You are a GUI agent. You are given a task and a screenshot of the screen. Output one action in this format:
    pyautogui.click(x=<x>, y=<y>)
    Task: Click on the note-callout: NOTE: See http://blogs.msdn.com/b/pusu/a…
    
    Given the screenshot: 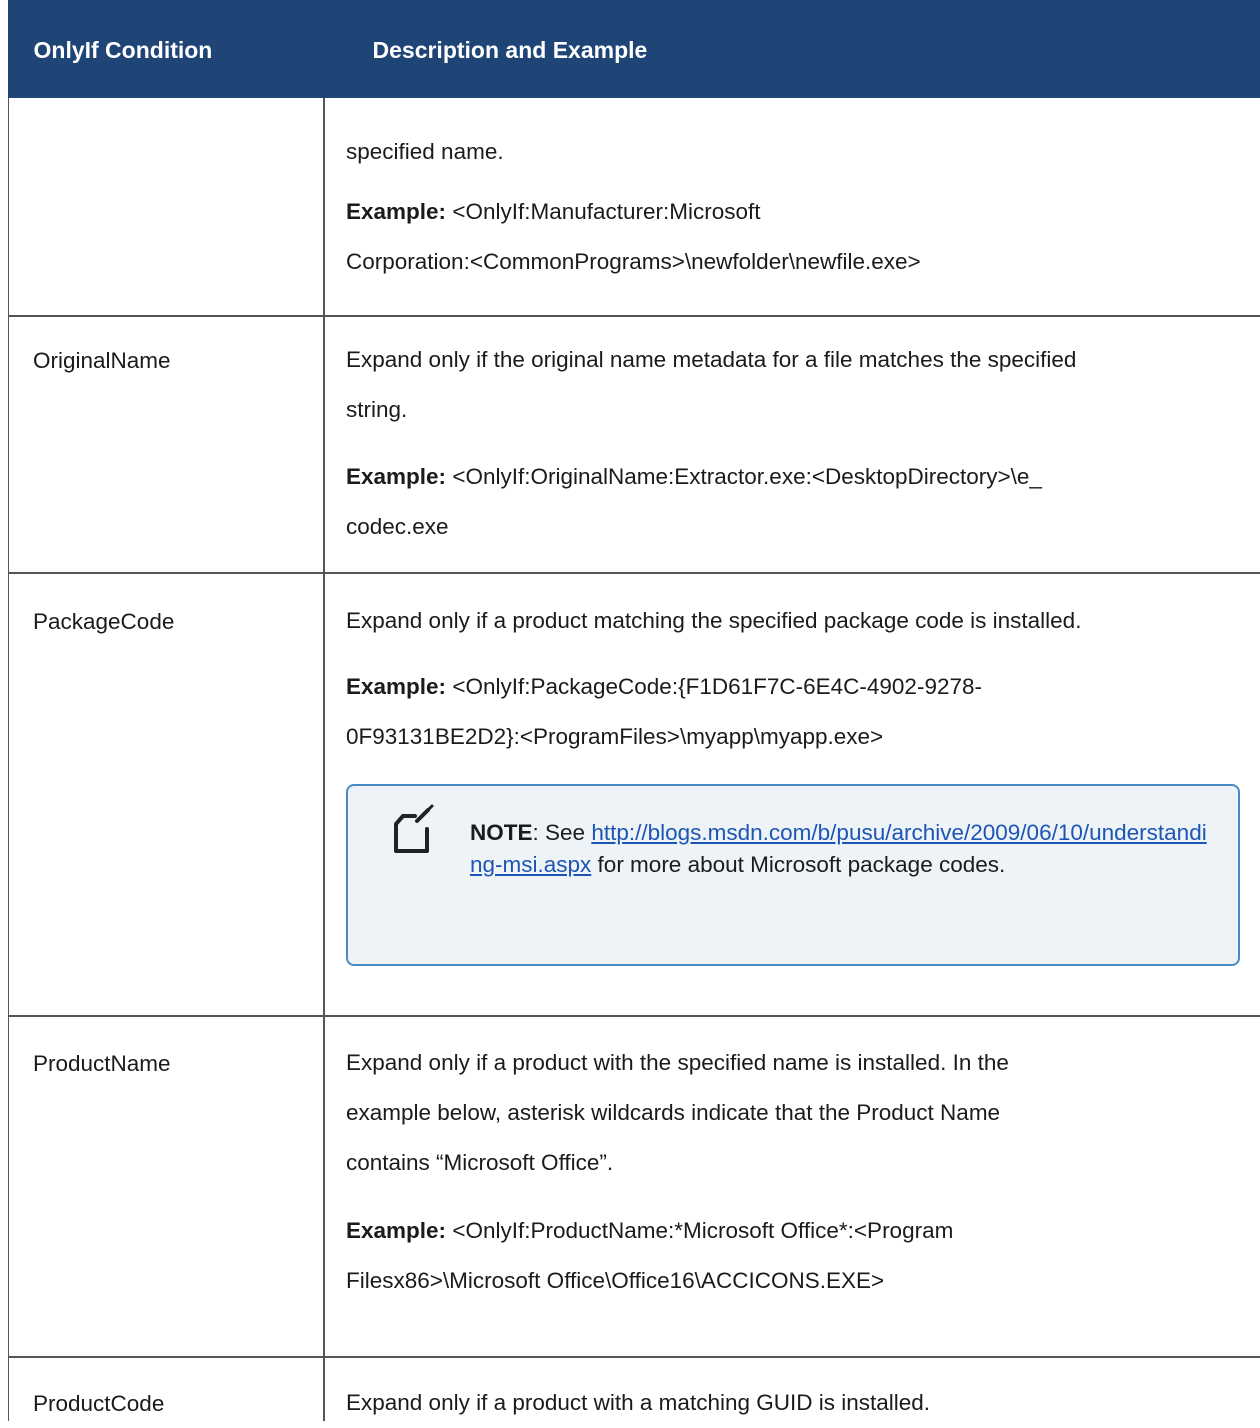 What is the action you would take?
    pyautogui.click(x=793, y=875)
    